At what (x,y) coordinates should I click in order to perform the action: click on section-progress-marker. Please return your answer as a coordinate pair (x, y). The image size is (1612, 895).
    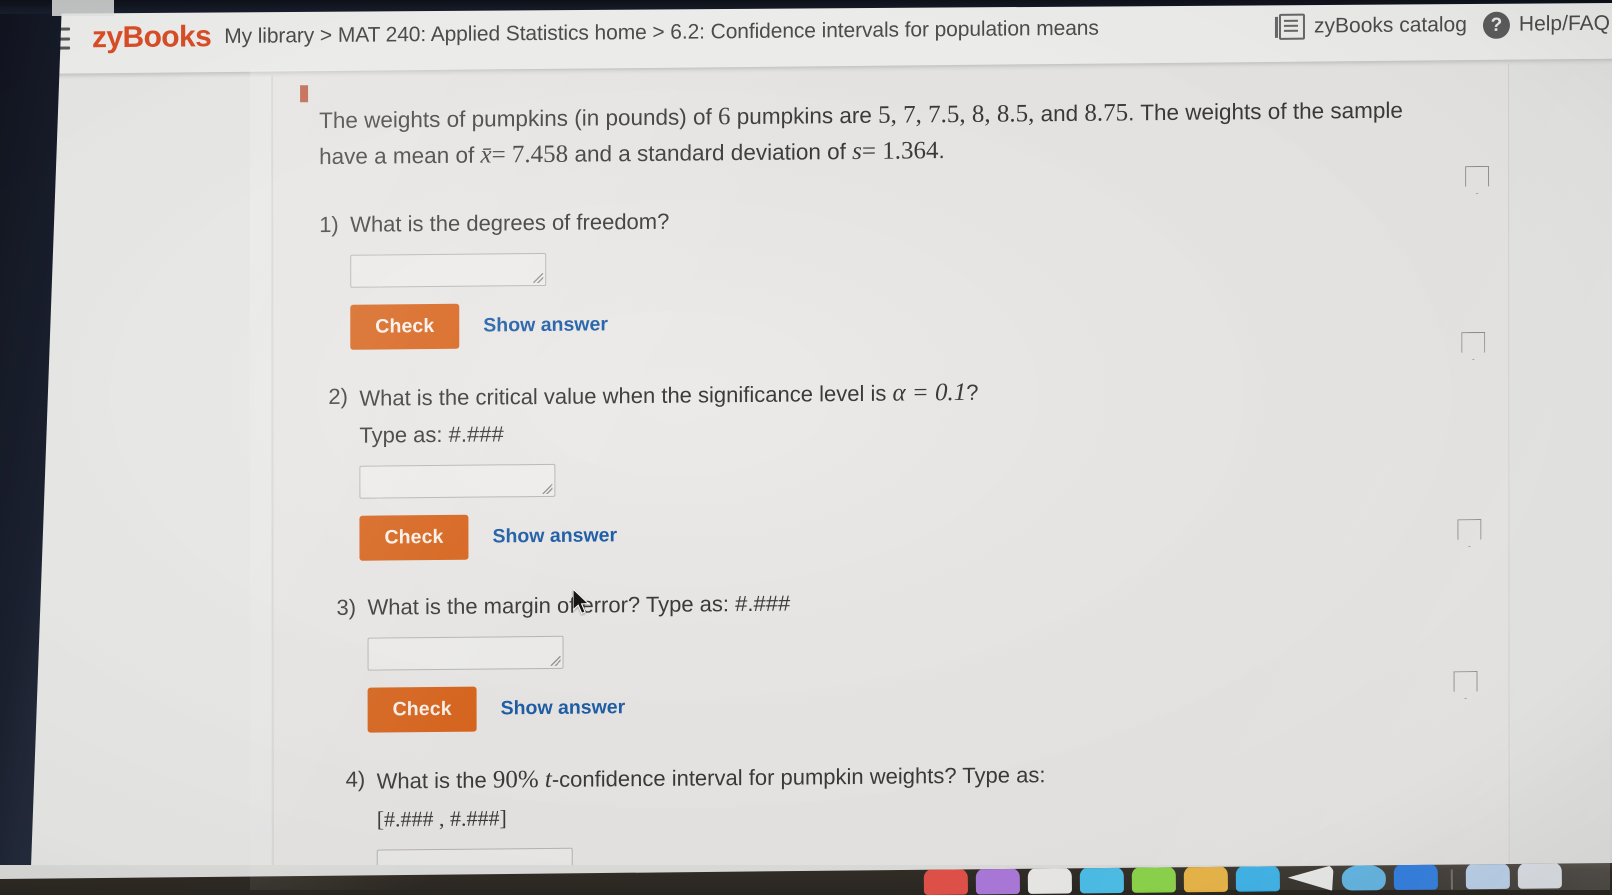
    Looking at the image, I should click on (304, 94).